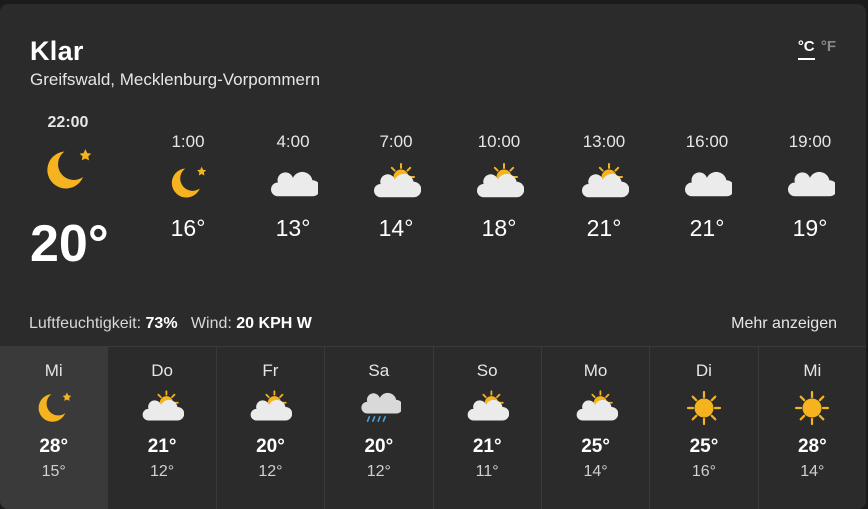  Describe the element at coordinates (270, 370) in the screenshot. I see `day-name: Fr` at that location.